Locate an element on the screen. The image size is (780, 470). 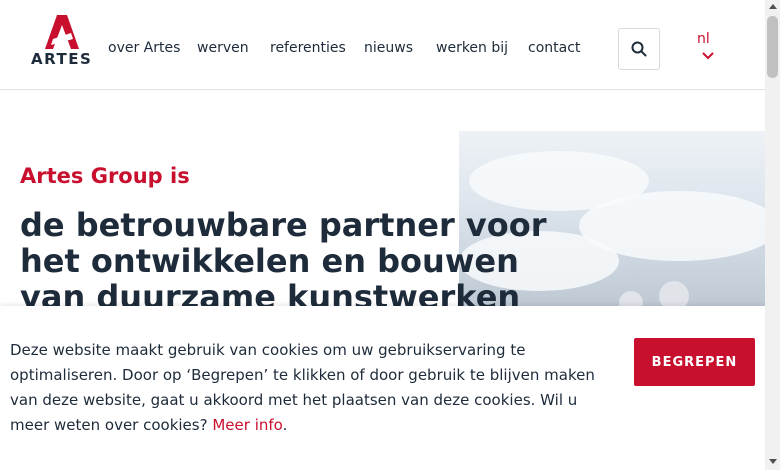
chevron-down-icon is located at coordinates (708, 56).